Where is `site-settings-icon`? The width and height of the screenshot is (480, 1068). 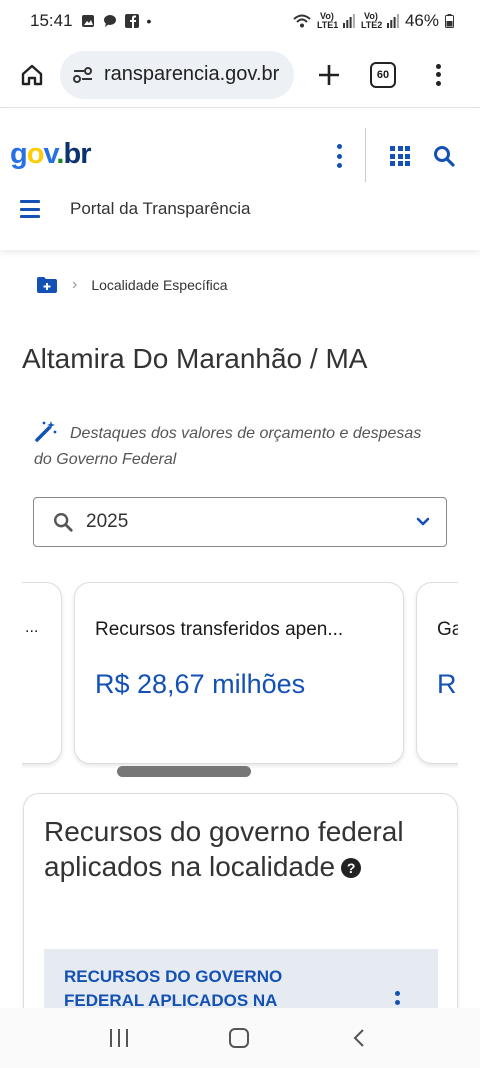
site-settings-icon is located at coordinates (83, 75).